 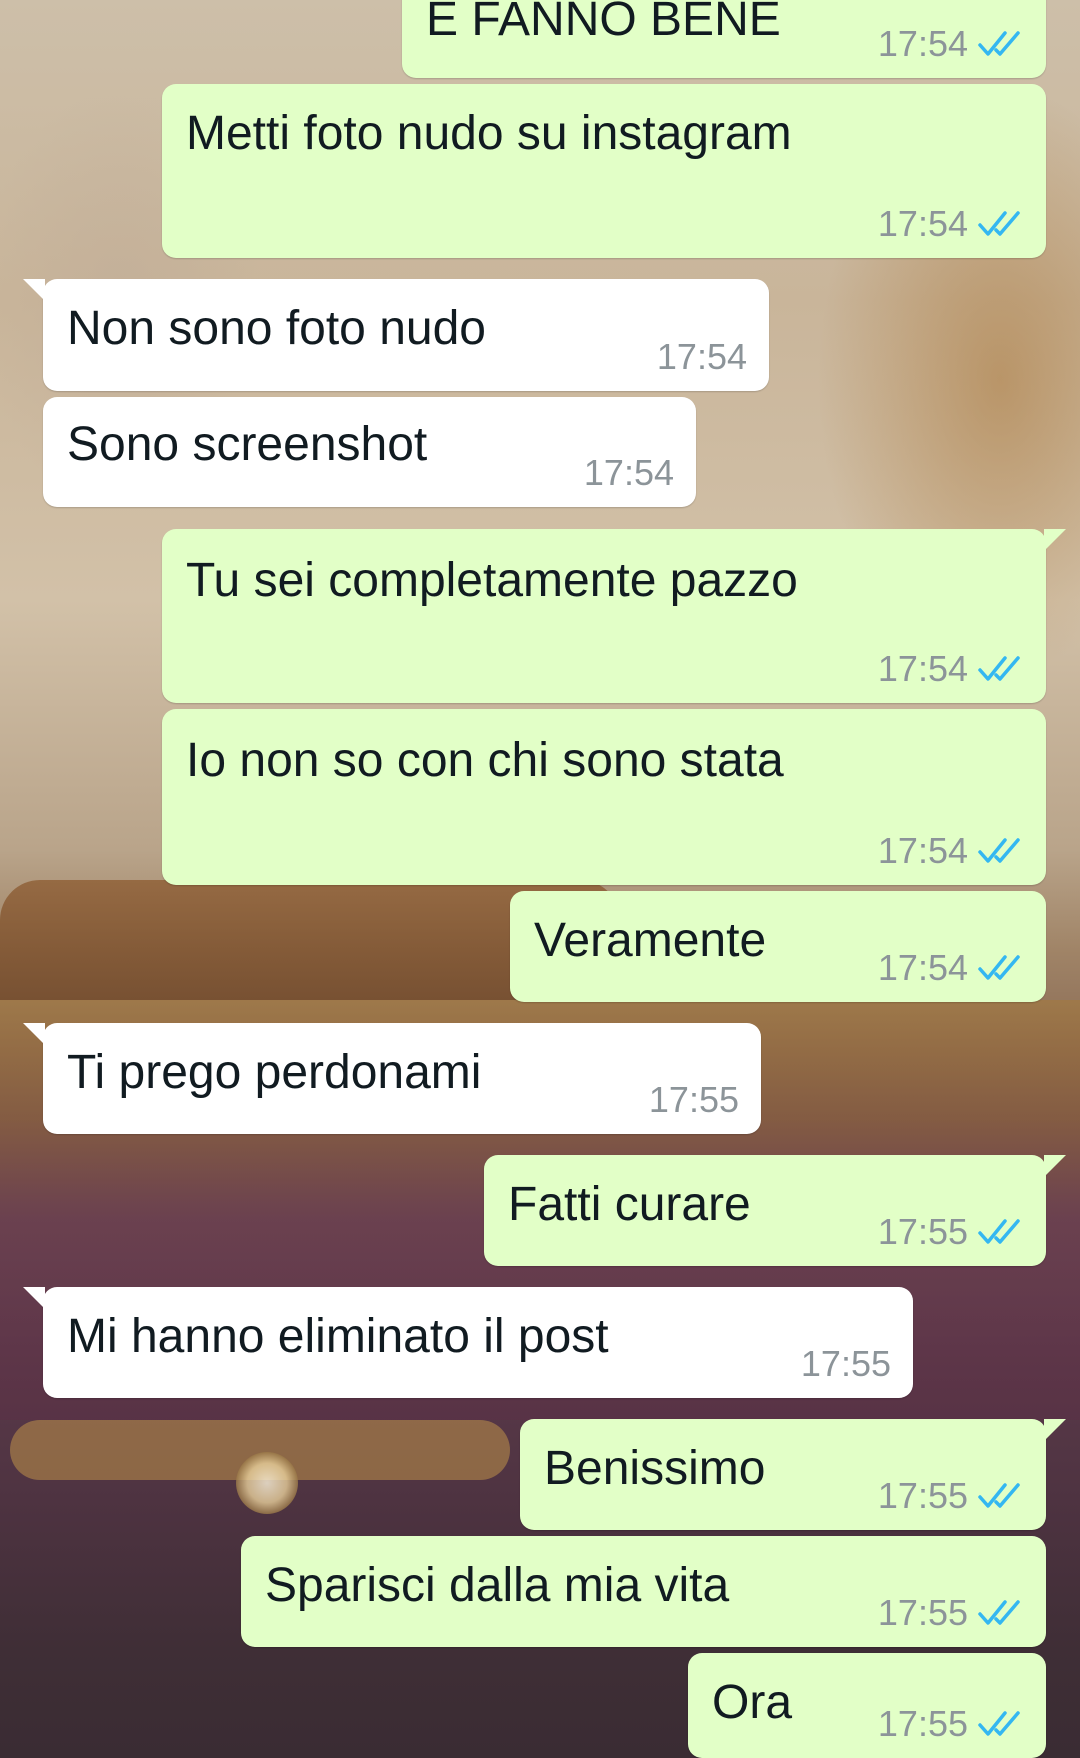 I want to click on message-incoming: Mi hanno eliminato il post 17:55, so click(x=468, y=1342).